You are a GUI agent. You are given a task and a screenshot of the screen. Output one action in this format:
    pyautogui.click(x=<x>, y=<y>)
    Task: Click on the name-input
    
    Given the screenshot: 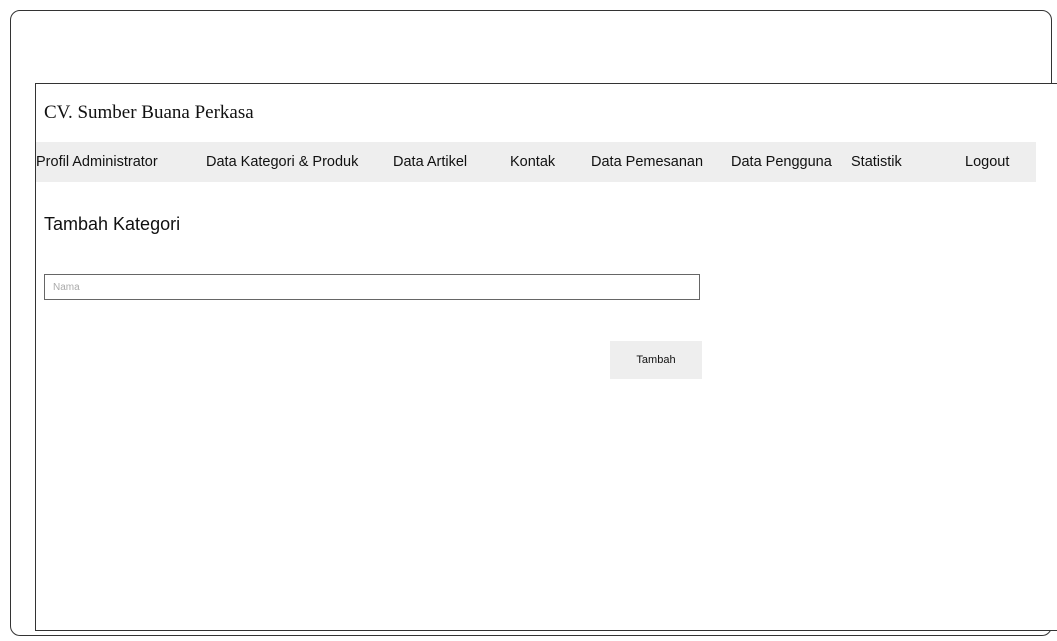 What is the action you would take?
    pyautogui.click(x=372, y=287)
    